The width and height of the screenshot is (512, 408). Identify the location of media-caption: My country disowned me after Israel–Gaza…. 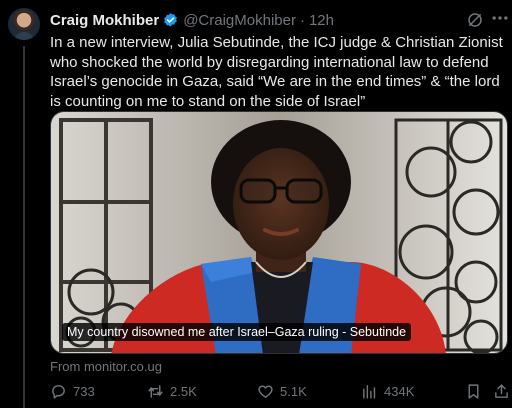
(237, 332).